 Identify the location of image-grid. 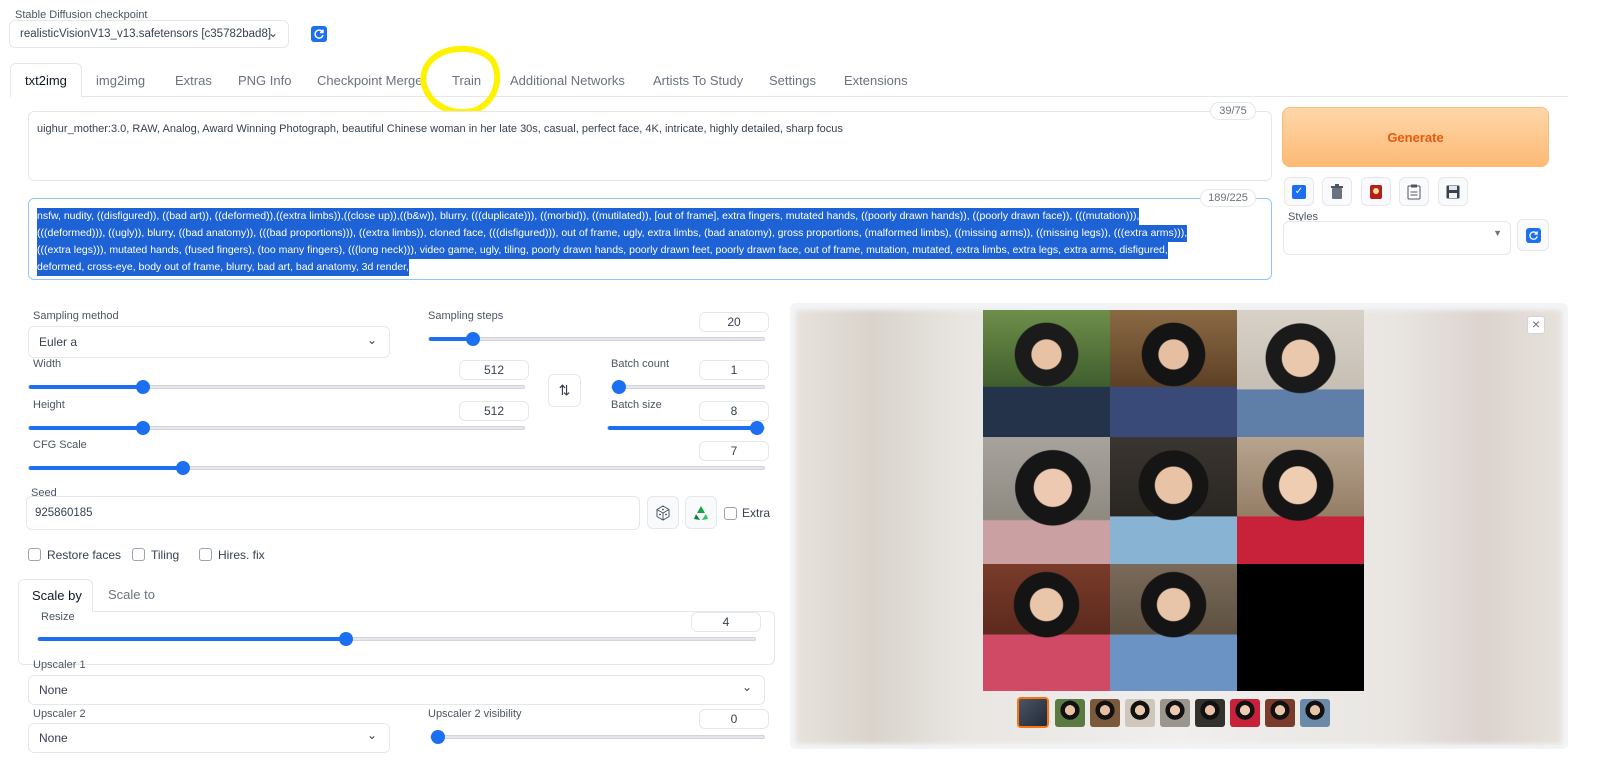
(1173, 500).